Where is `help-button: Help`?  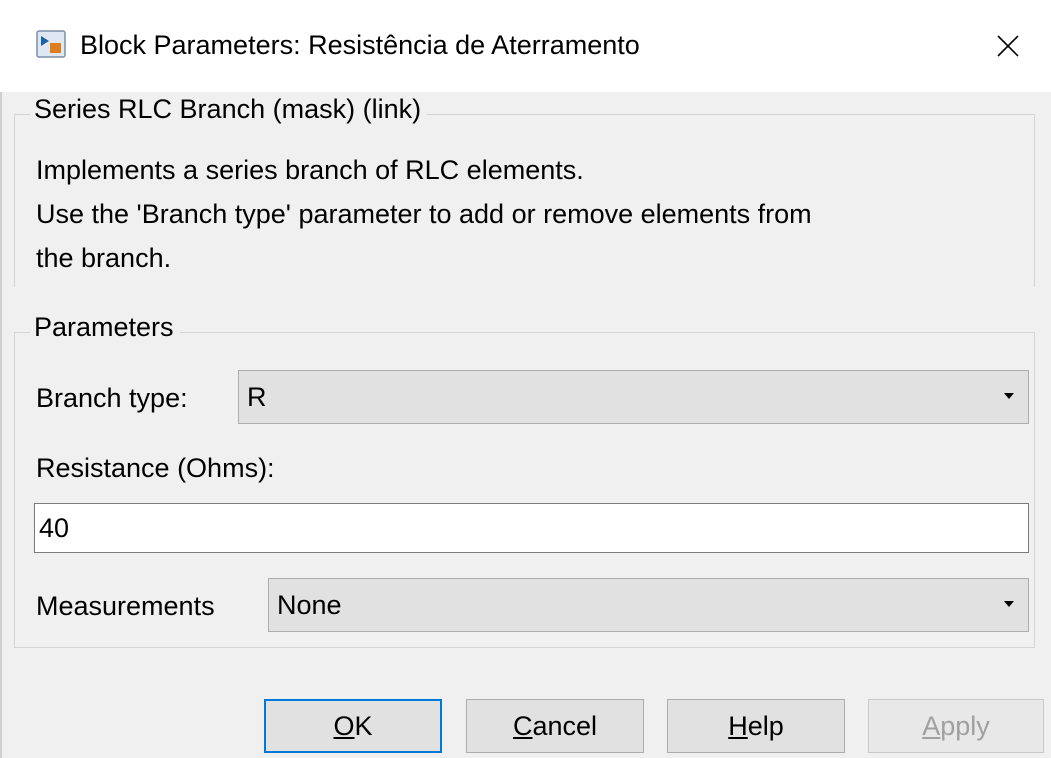 help-button: Help is located at coordinates (756, 726).